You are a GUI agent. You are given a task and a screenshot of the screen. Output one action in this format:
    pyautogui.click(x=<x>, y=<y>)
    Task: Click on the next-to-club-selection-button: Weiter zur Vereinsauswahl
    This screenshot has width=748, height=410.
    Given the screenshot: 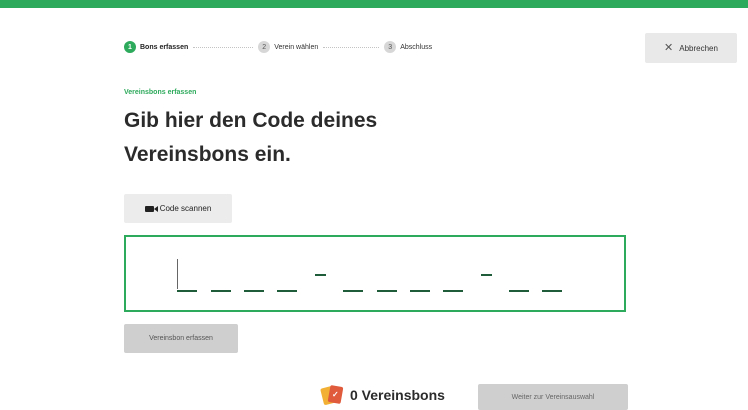 What is the action you would take?
    pyautogui.click(x=553, y=397)
    